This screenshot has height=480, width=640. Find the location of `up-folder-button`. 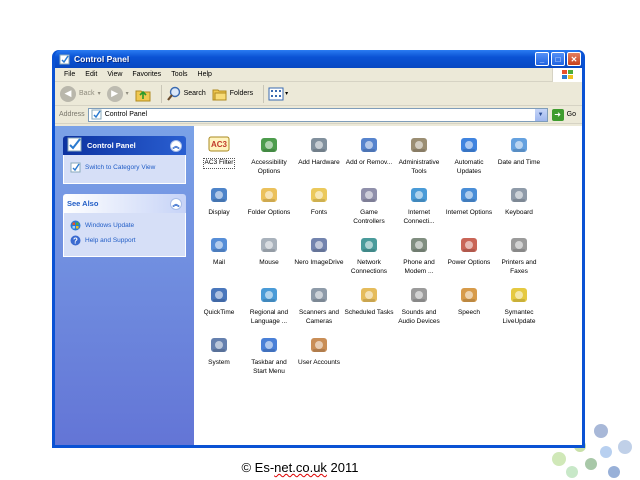

up-folder-button is located at coordinates (143, 94).